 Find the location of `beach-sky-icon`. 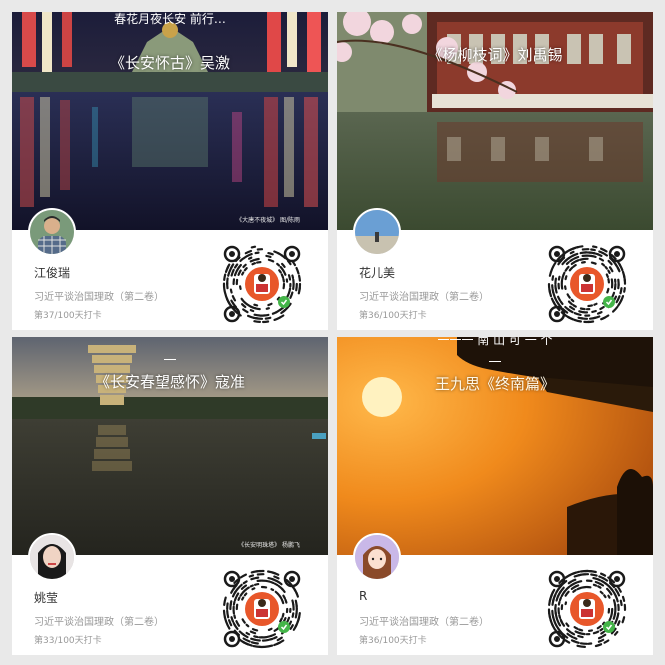

beach-sky-icon is located at coordinates (377, 232).